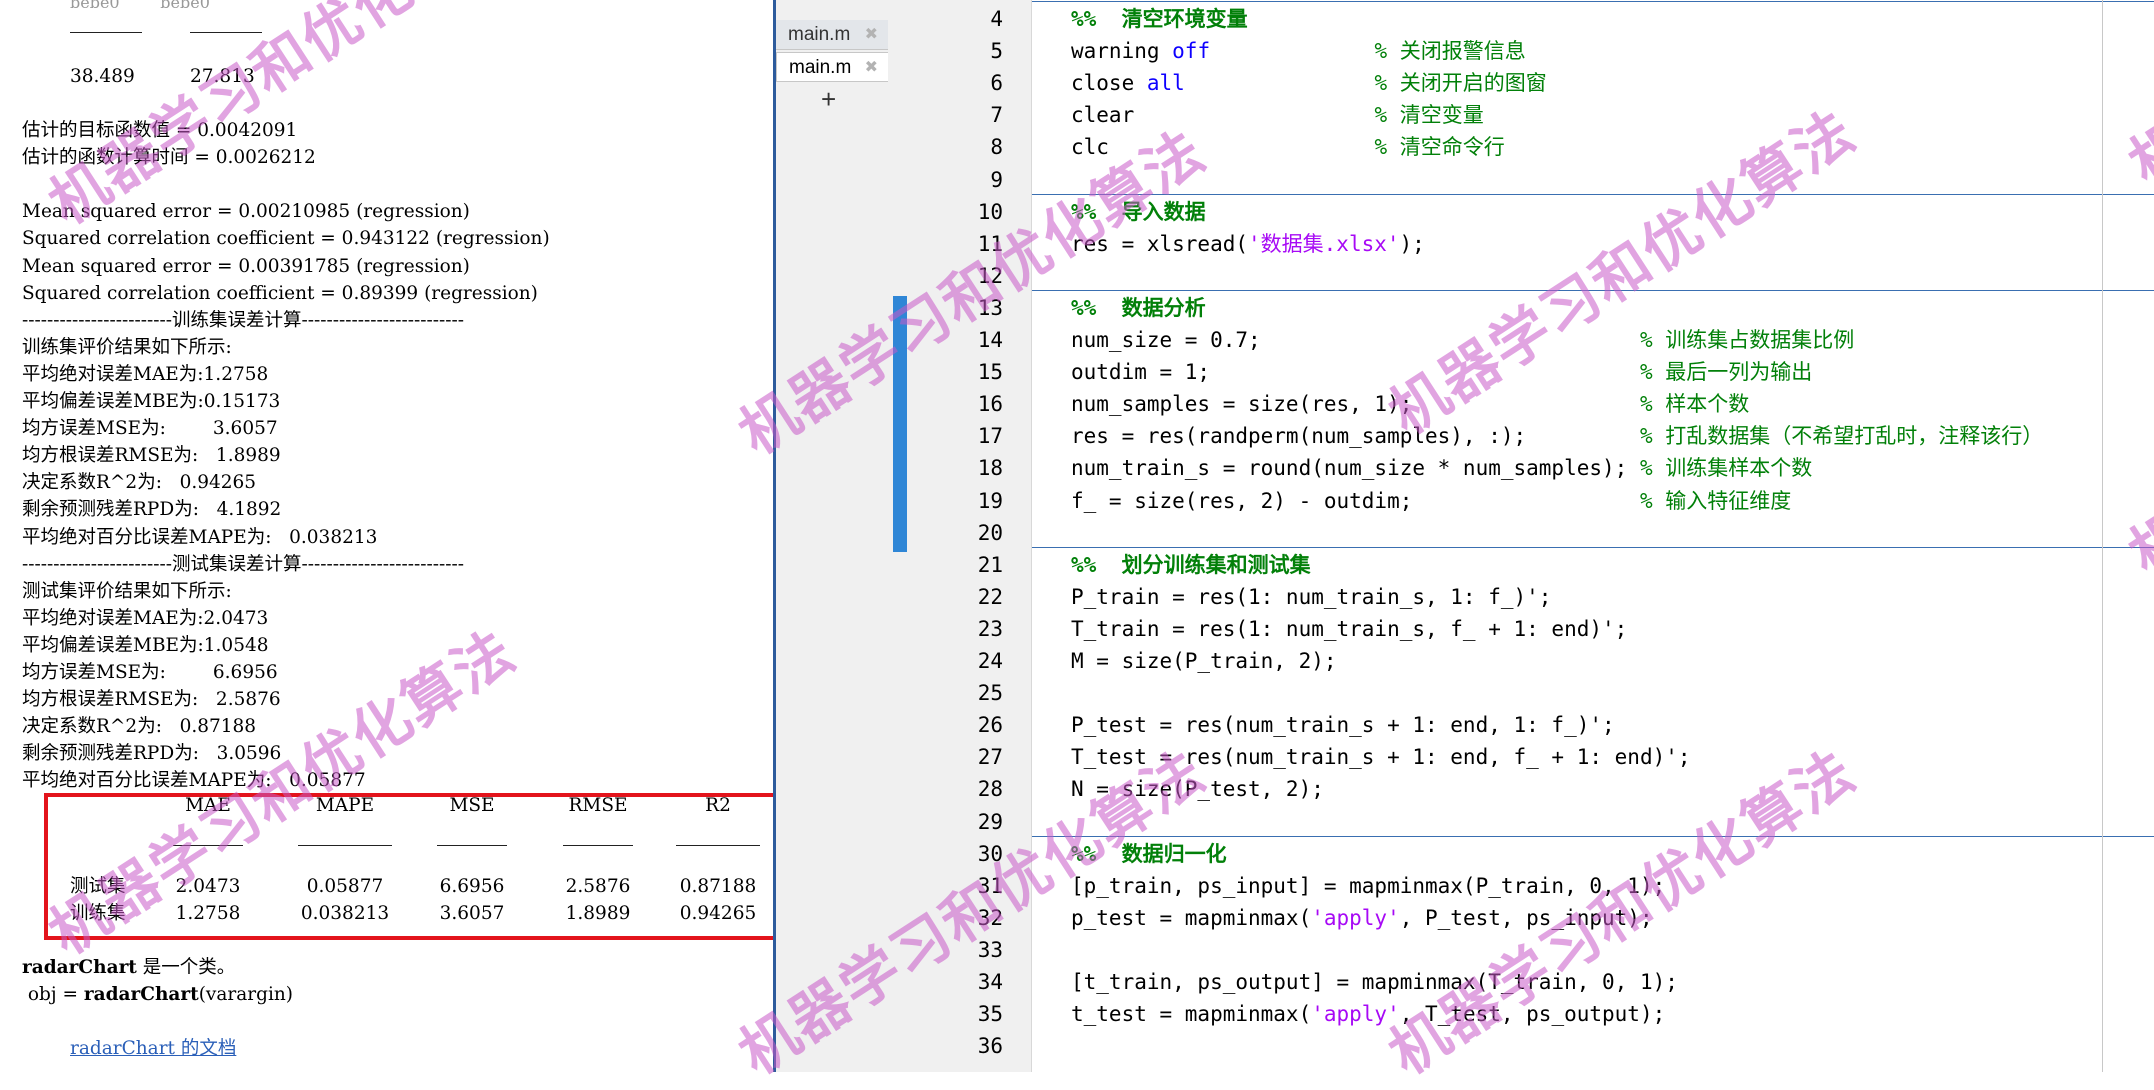 This screenshot has height=1090, width=2154. What do you see at coordinates (990, 436) in the screenshot?
I see `line-number: 17` at bounding box center [990, 436].